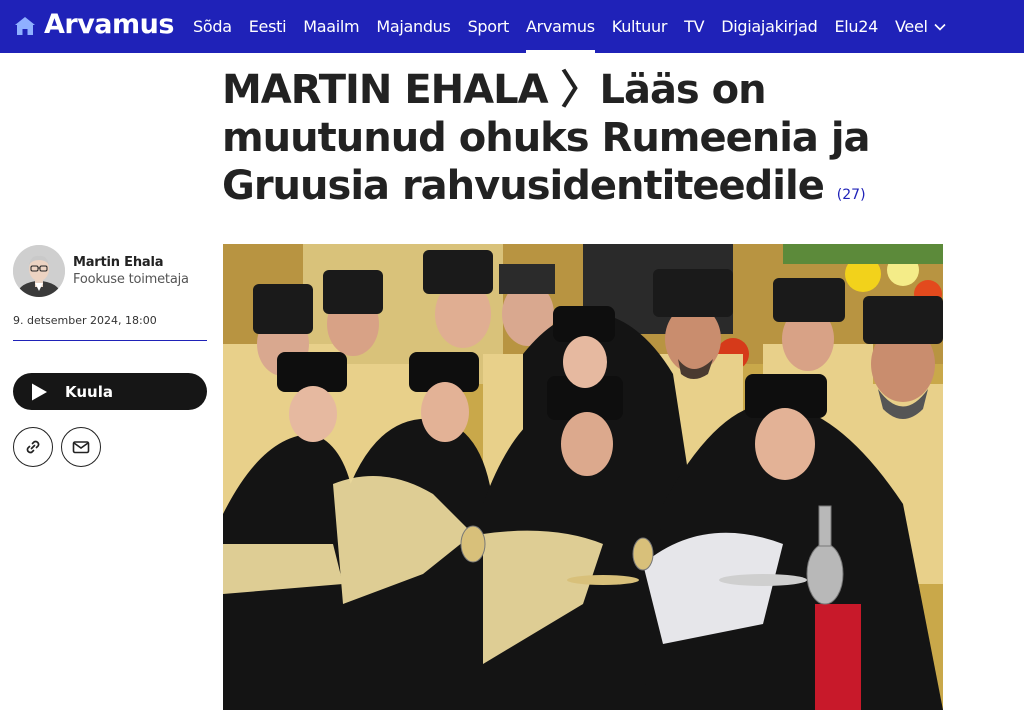  What do you see at coordinates (25, 26) in the screenshot?
I see `home-icon` at bounding box center [25, 26].